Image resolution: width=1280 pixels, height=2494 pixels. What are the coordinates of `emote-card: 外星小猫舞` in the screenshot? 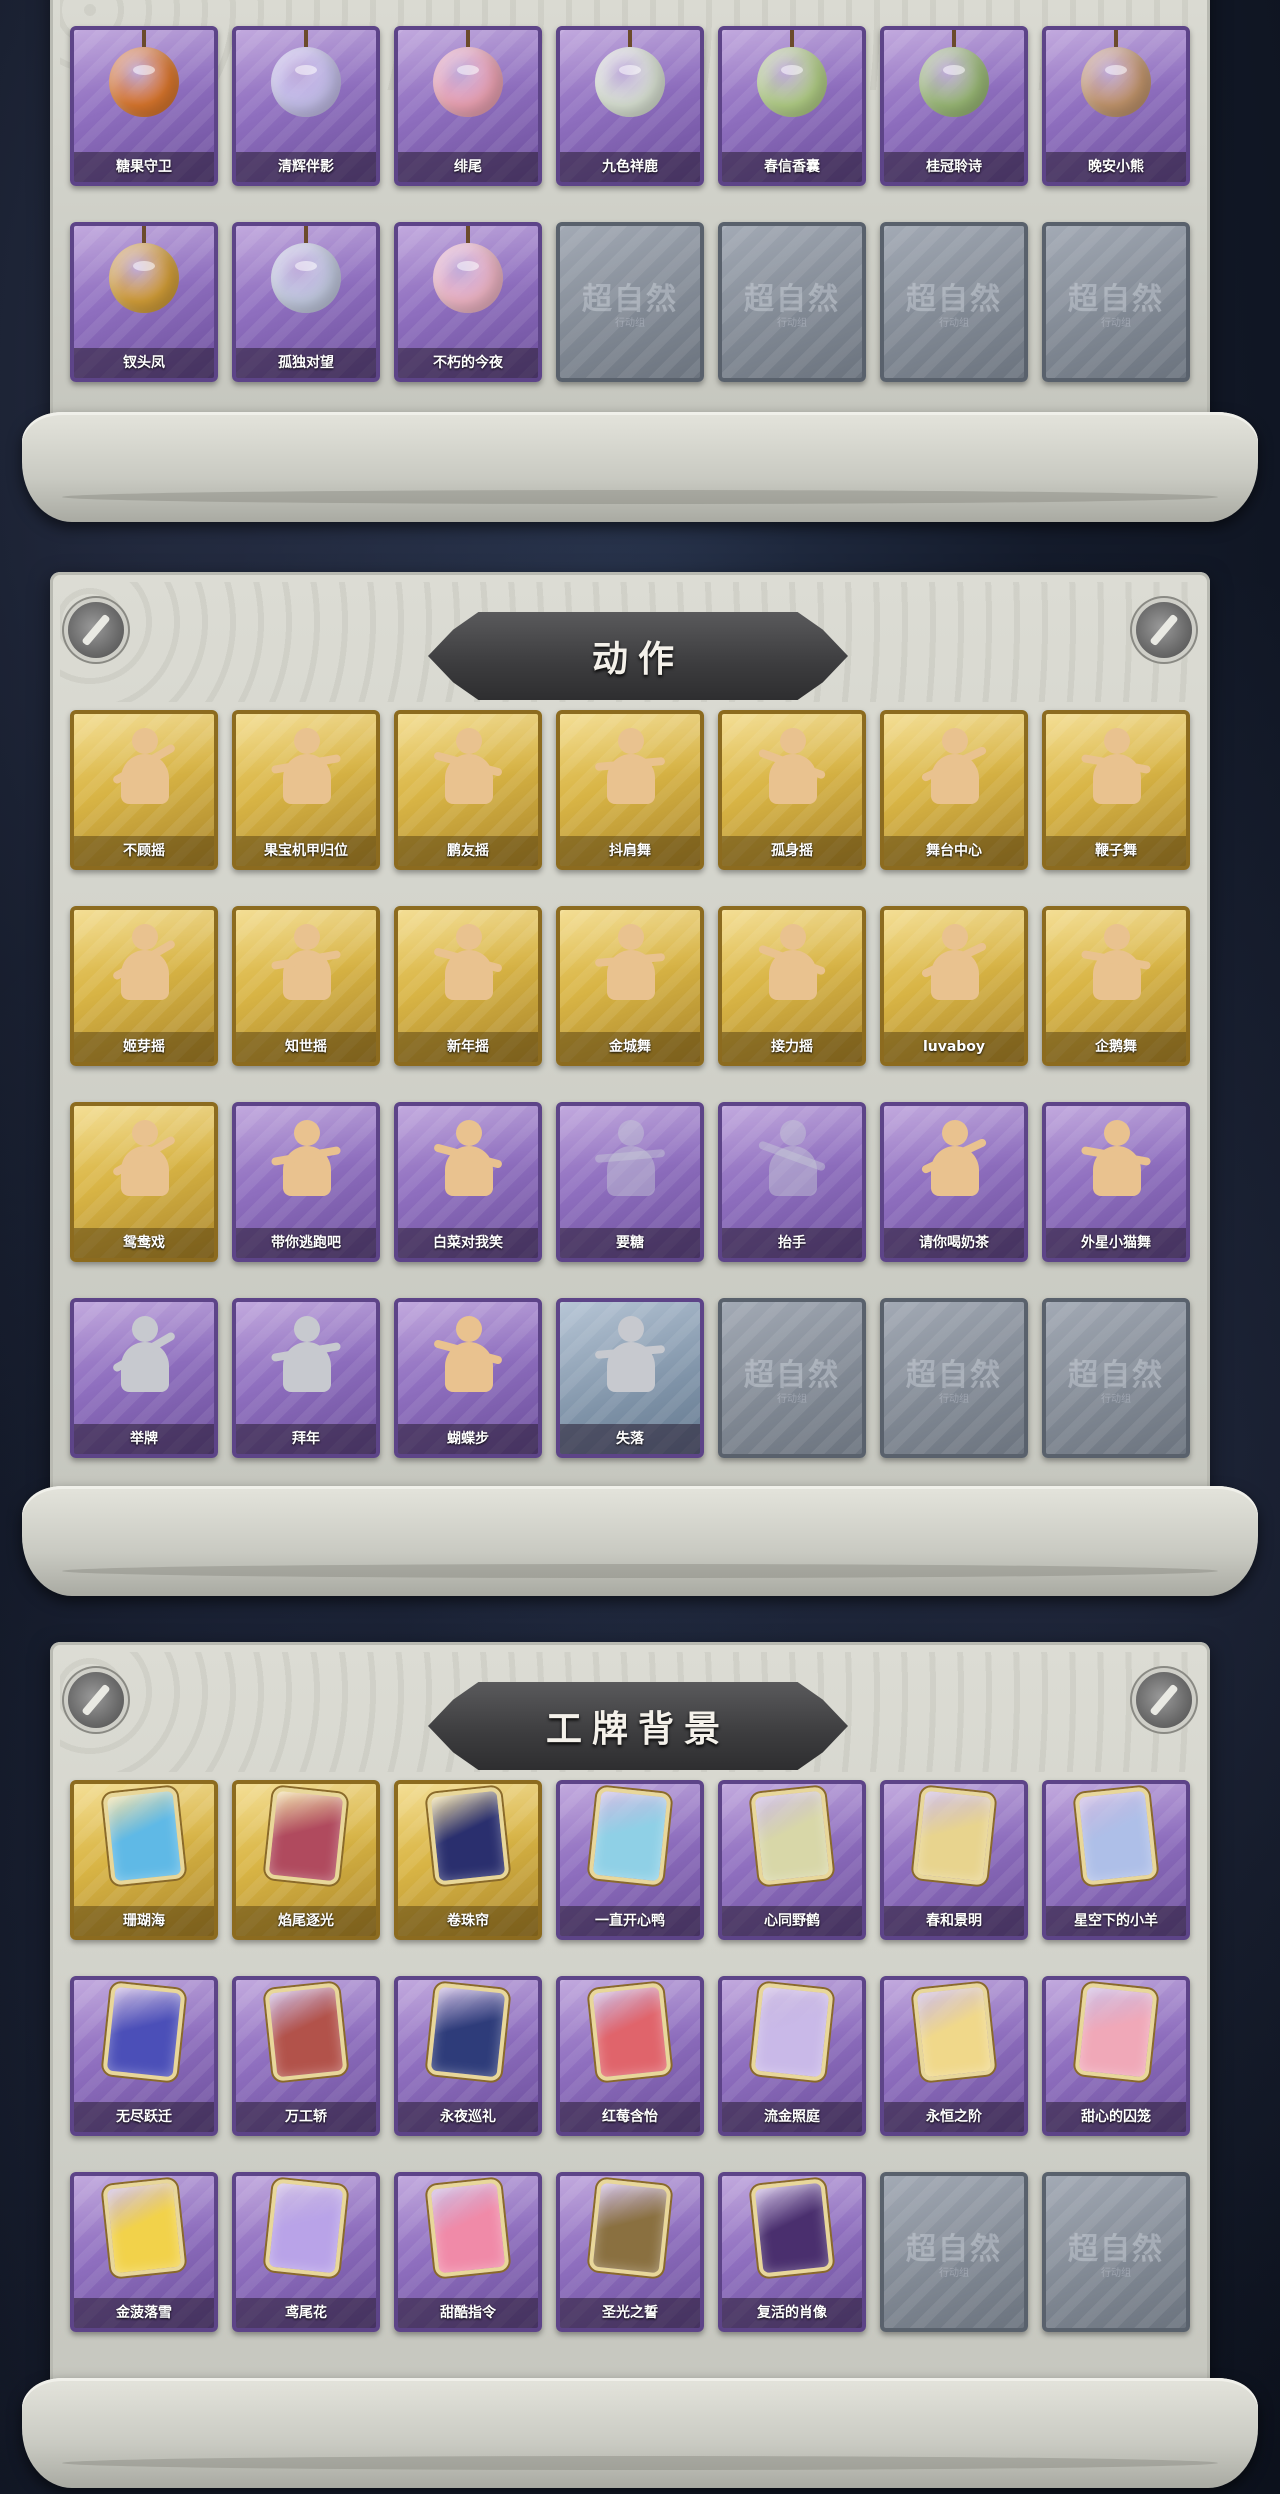 It's located at (1116, 1182).